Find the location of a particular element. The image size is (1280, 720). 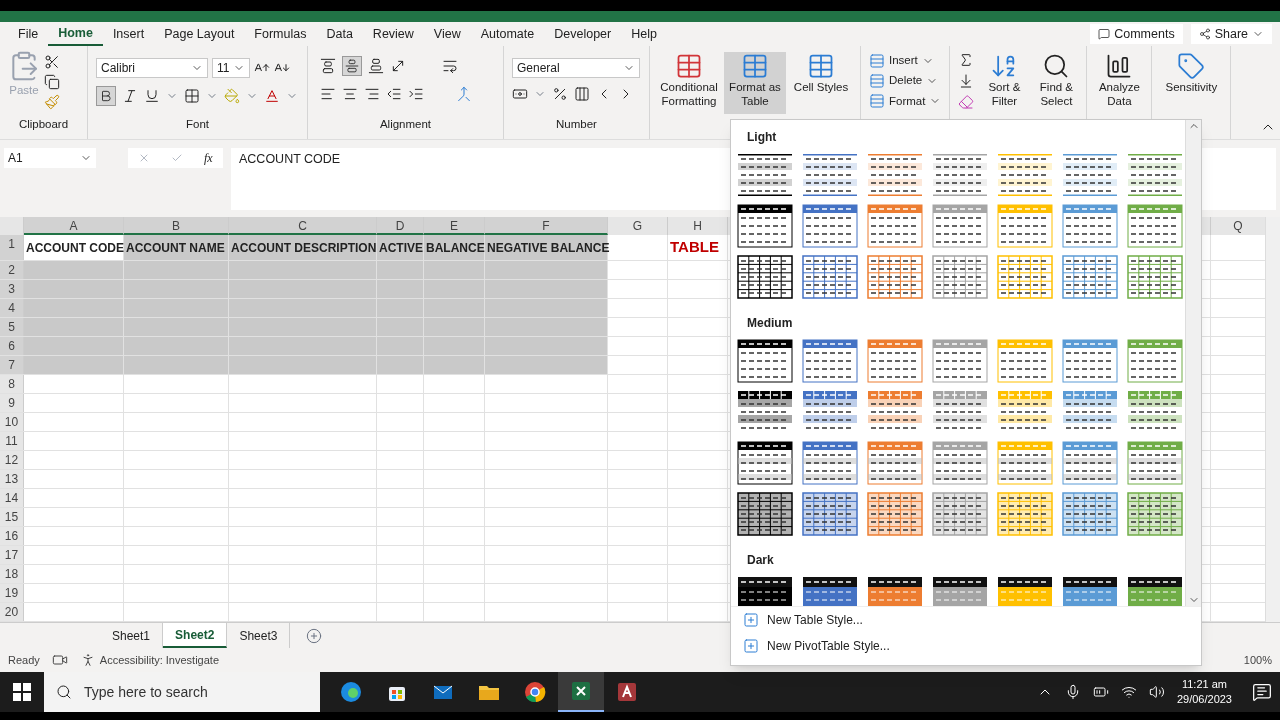

accessibility-button: Accessibility: Investigate is located at coordinates (149, 660).